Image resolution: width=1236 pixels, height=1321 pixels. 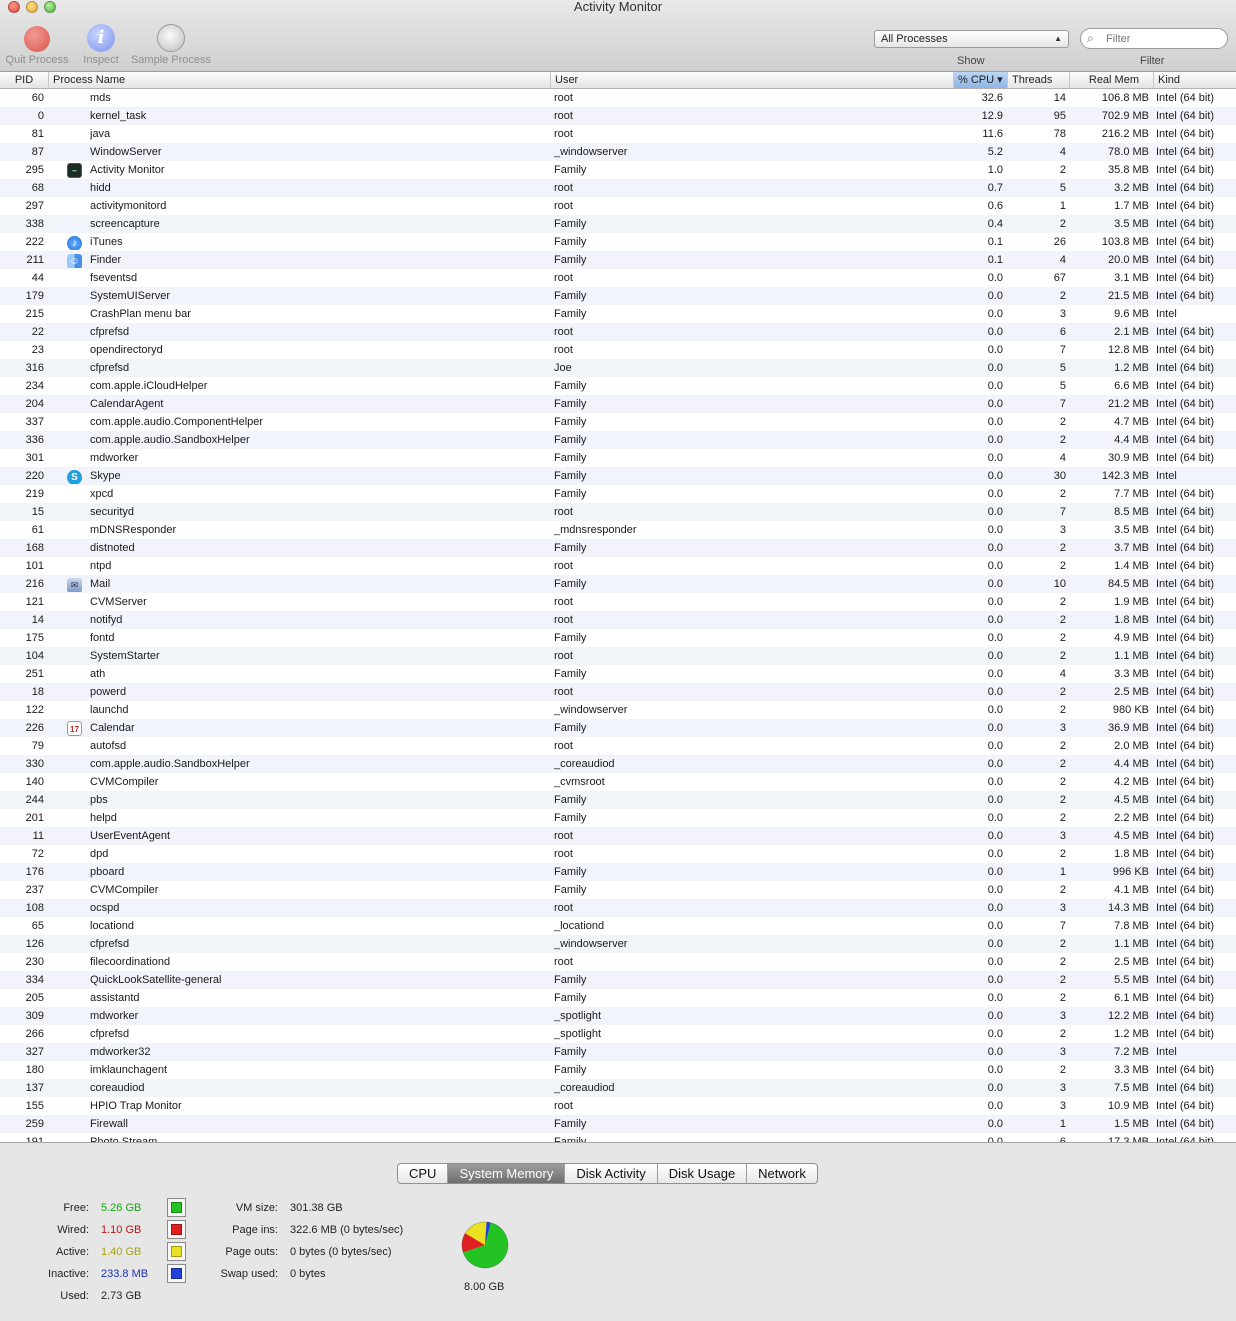 What do you see at coordinates (299, 80) in the screenshot?
I see `column-header-process-name: Process Name` at bounding box center [299, 80].